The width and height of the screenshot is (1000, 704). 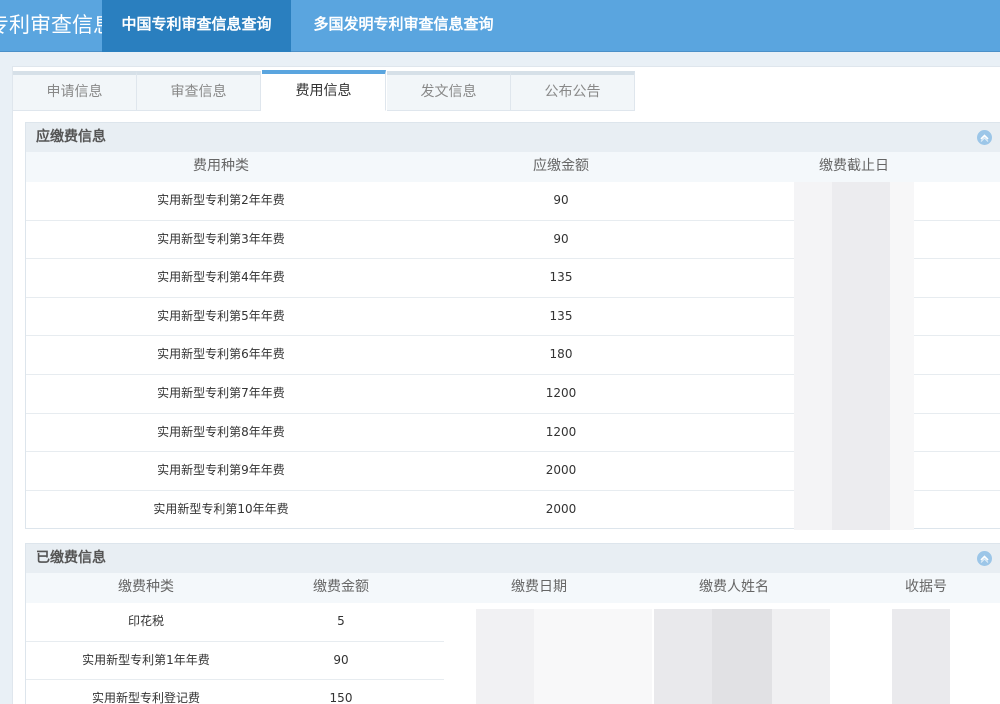 I want to click on payment-amount-cell: 5, so click(x=341, y=621).